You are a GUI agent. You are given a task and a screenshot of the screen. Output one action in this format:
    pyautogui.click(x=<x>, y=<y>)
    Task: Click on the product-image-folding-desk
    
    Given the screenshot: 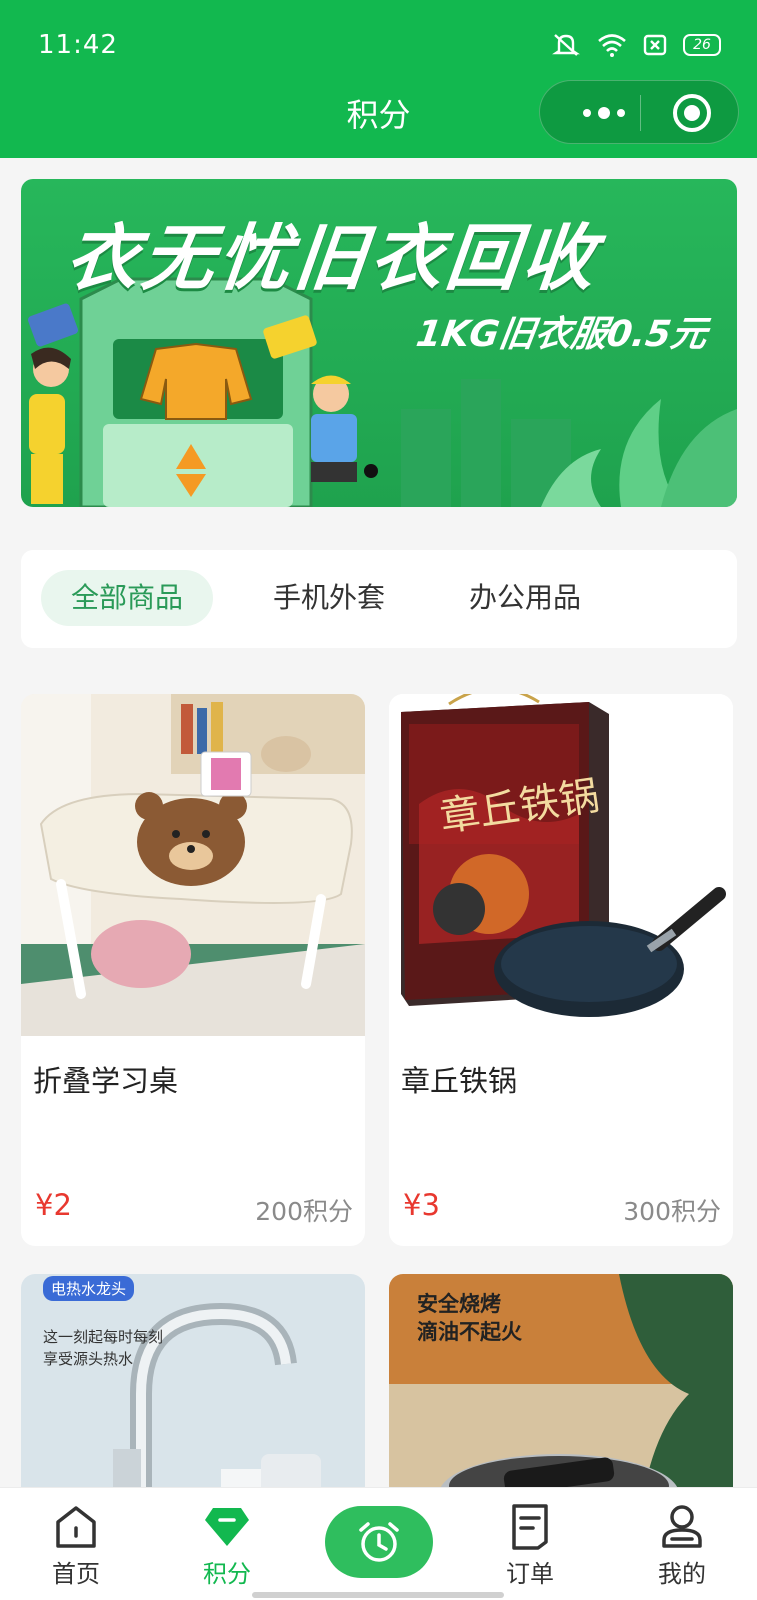 What is the action you would take?
    pyautogui.click(x=193, y=865)
    